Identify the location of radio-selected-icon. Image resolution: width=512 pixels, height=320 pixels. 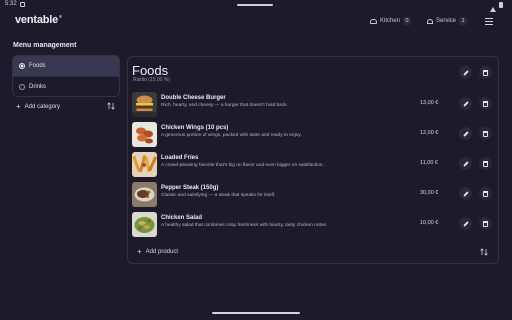
(22, 66).